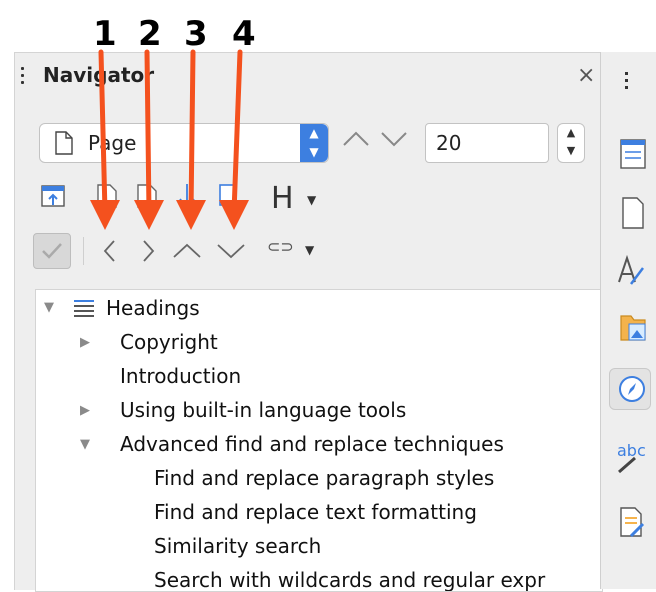 This screenshot has width=656, height=592. I want to click on promote-level-button, so click(187, 251).